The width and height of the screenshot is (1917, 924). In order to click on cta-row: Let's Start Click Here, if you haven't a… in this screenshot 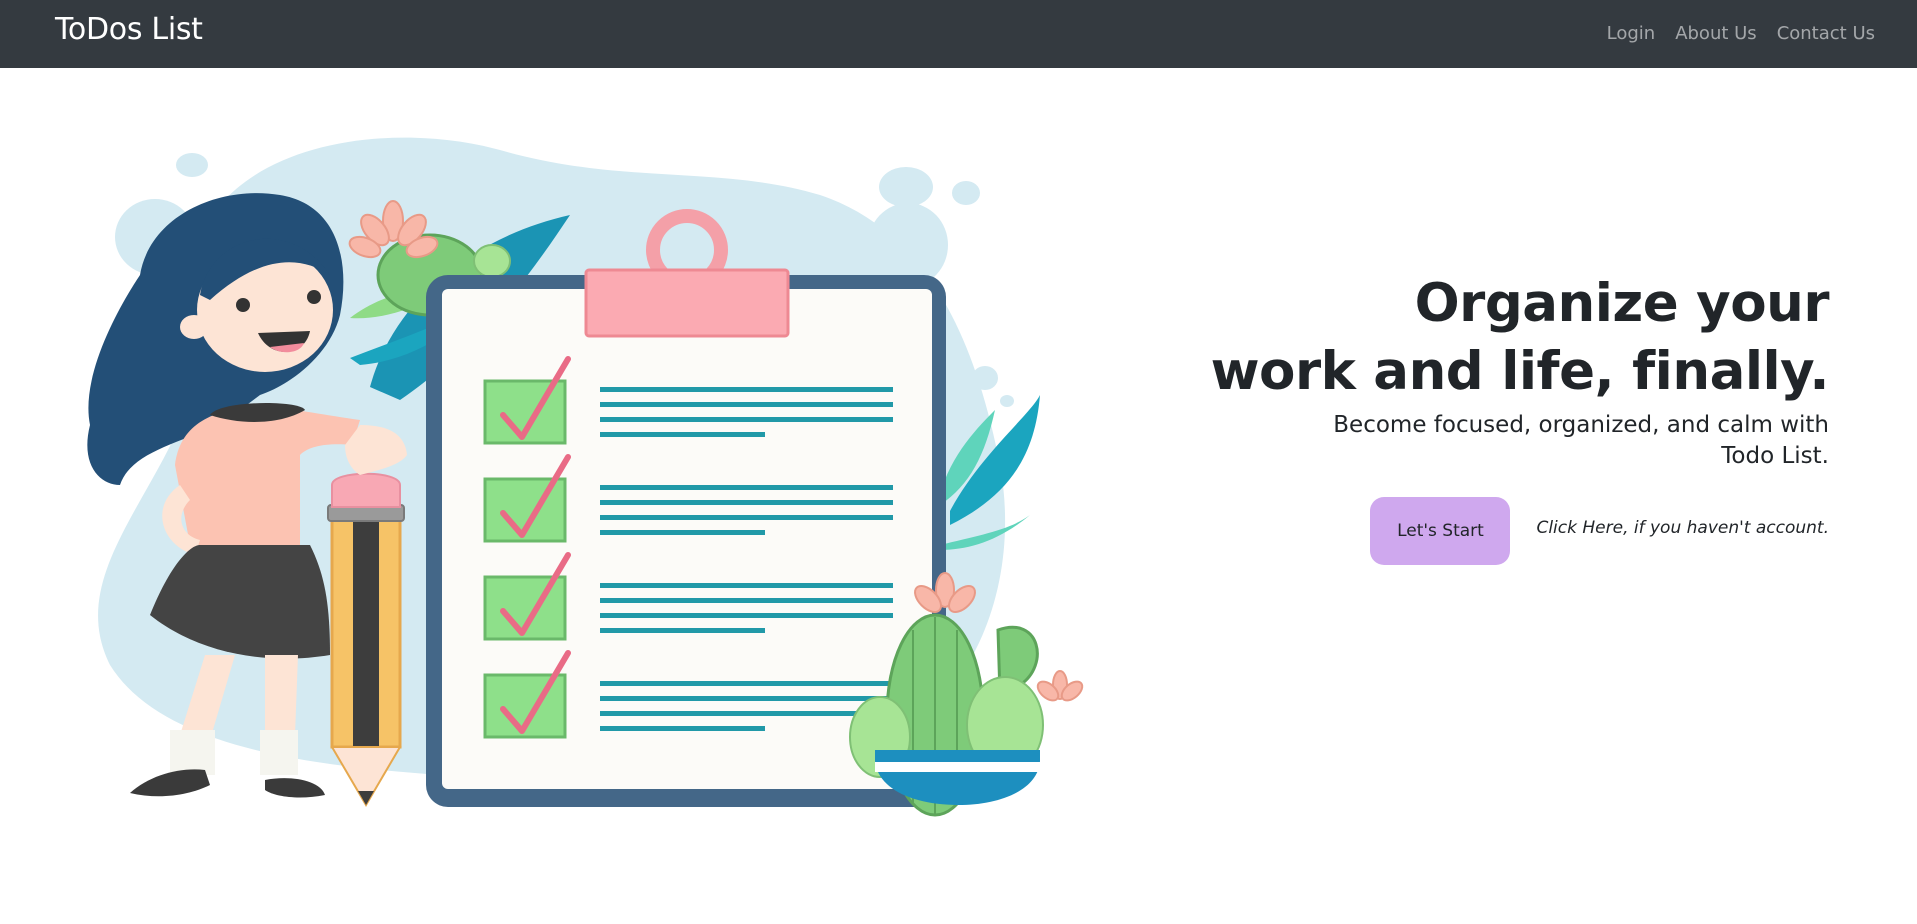, I will do `click(1599, 531)`.